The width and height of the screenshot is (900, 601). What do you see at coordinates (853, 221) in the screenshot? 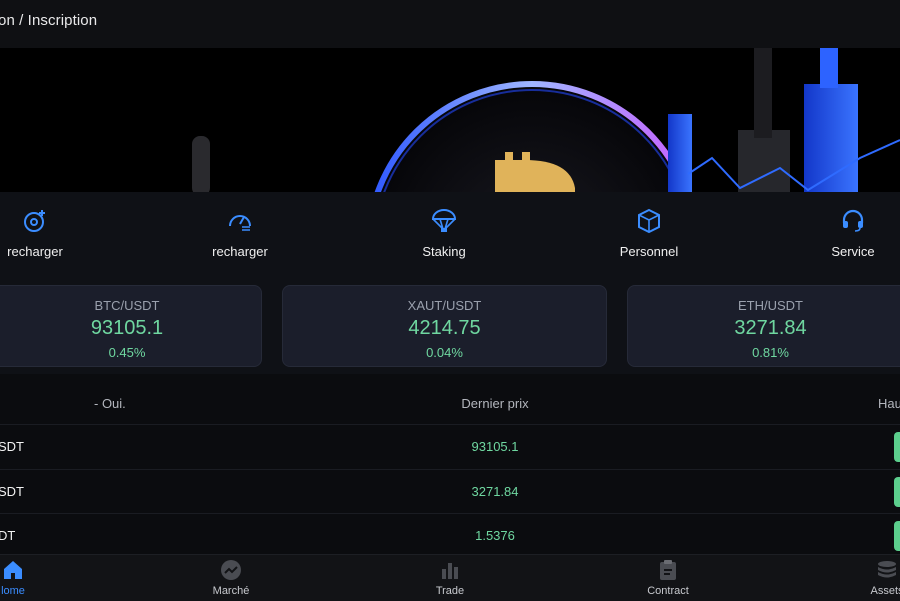
I see `headset-icon` at bounding box center [853, 221].